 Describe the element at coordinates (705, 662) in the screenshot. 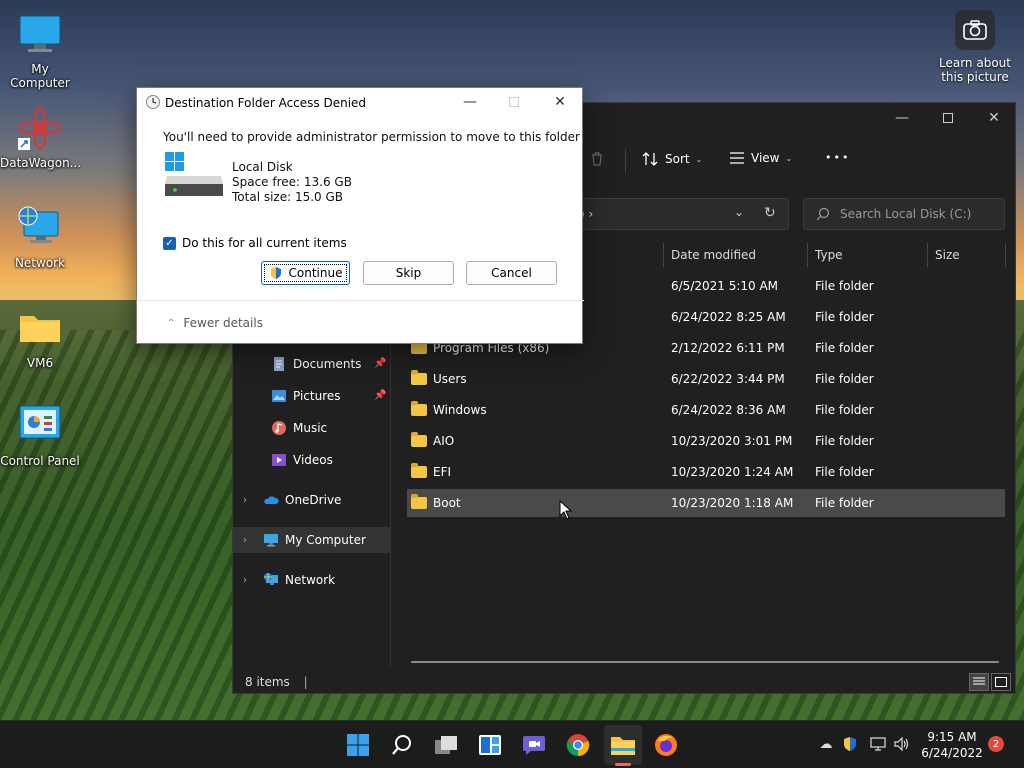

I see `horizontal-scrollbar` at that location.